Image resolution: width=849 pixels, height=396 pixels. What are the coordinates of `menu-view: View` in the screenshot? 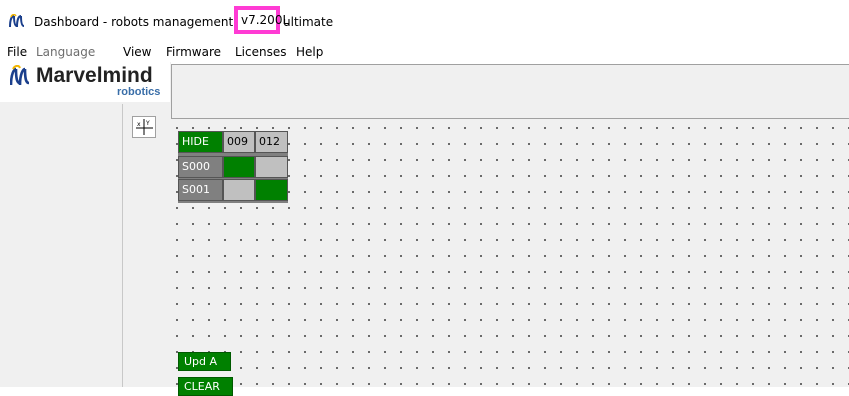 It's located at (137, 52).